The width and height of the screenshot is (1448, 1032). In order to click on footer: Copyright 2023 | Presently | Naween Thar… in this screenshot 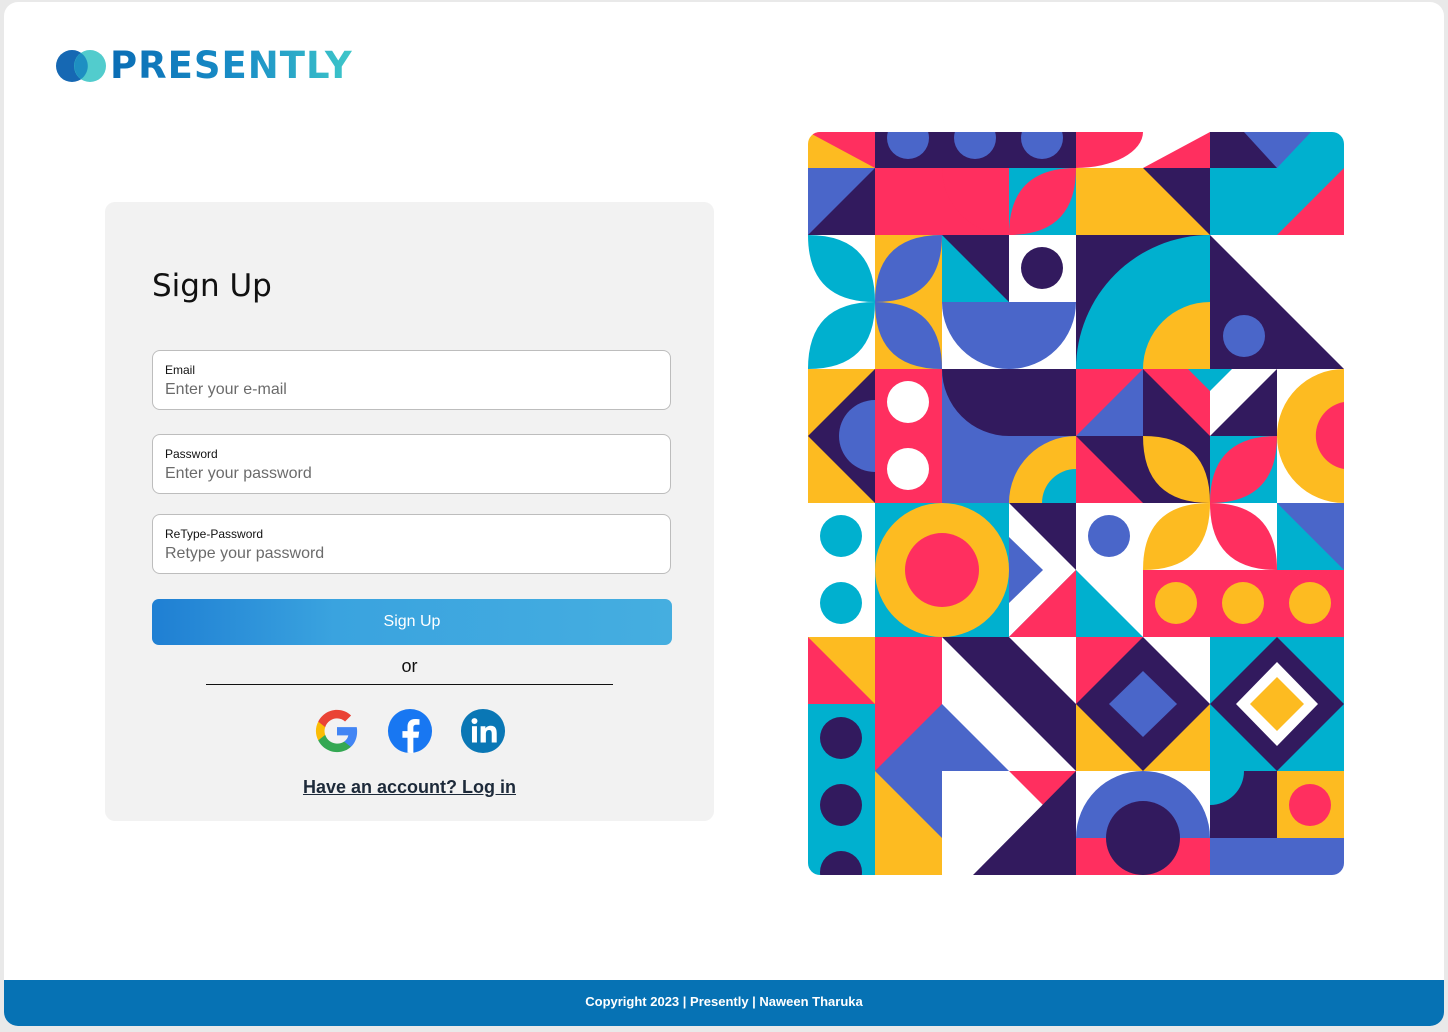, I will do `click(724, 1003)`.